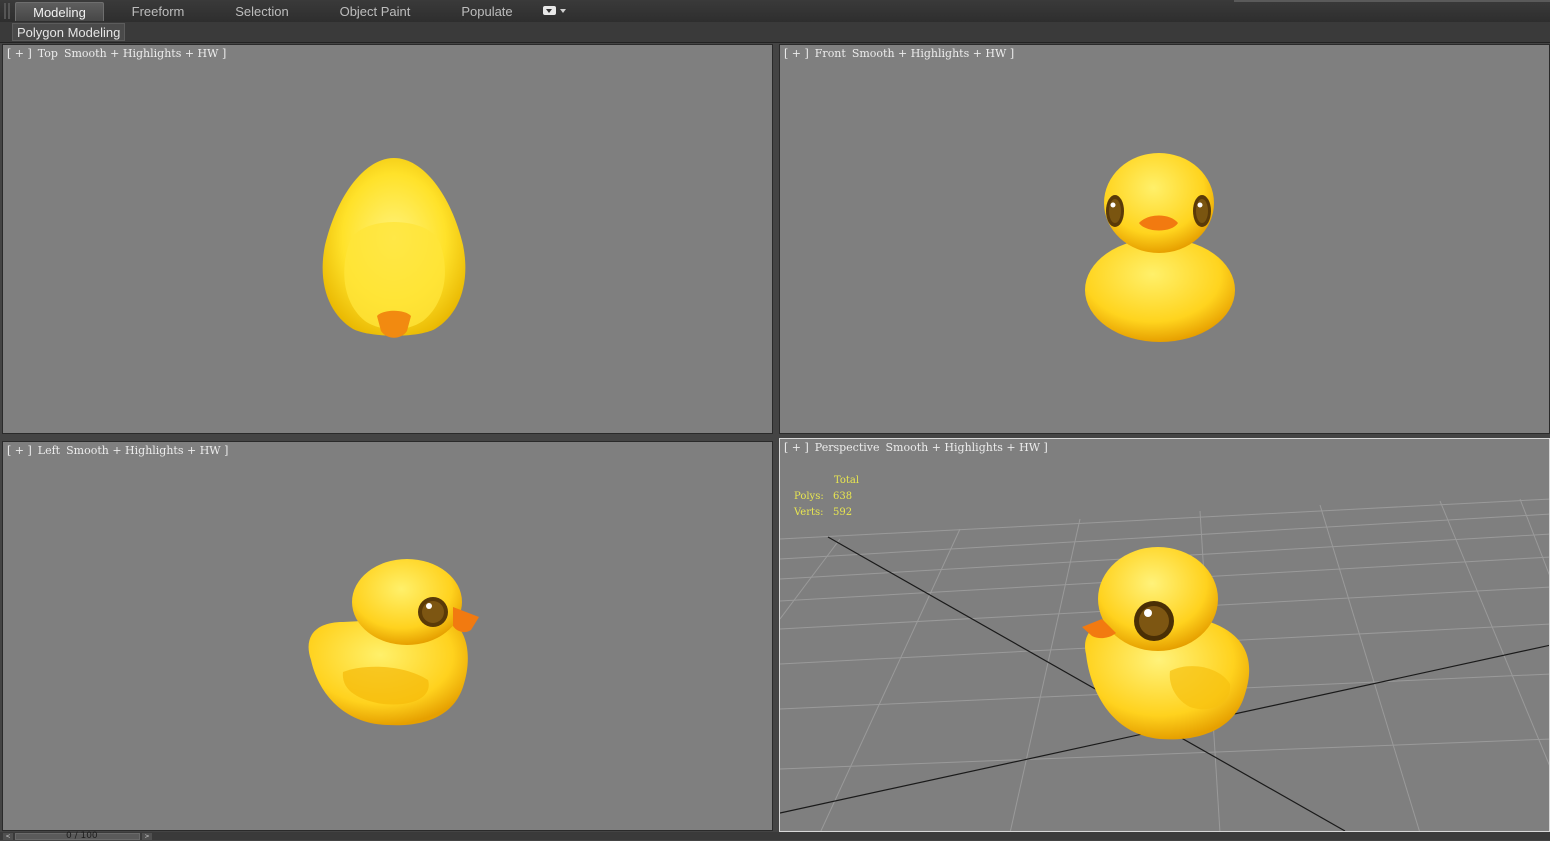  Describe the element at coordinates (1160, 247) in the screenshot. I see `duck-model-front-view` at that location.